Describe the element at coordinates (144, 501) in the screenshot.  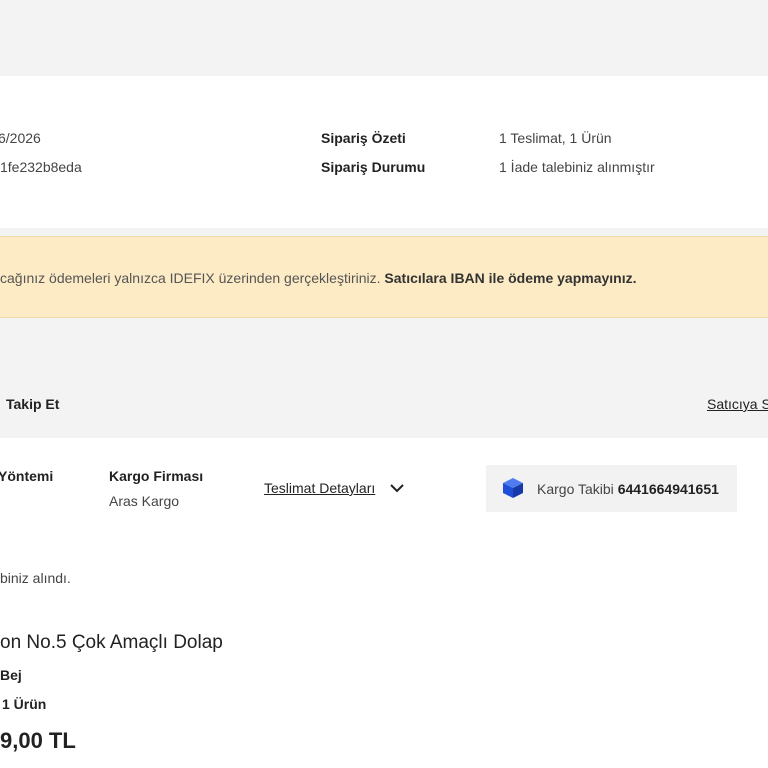
I see `carrier-value: Aras Kargo` at that location.